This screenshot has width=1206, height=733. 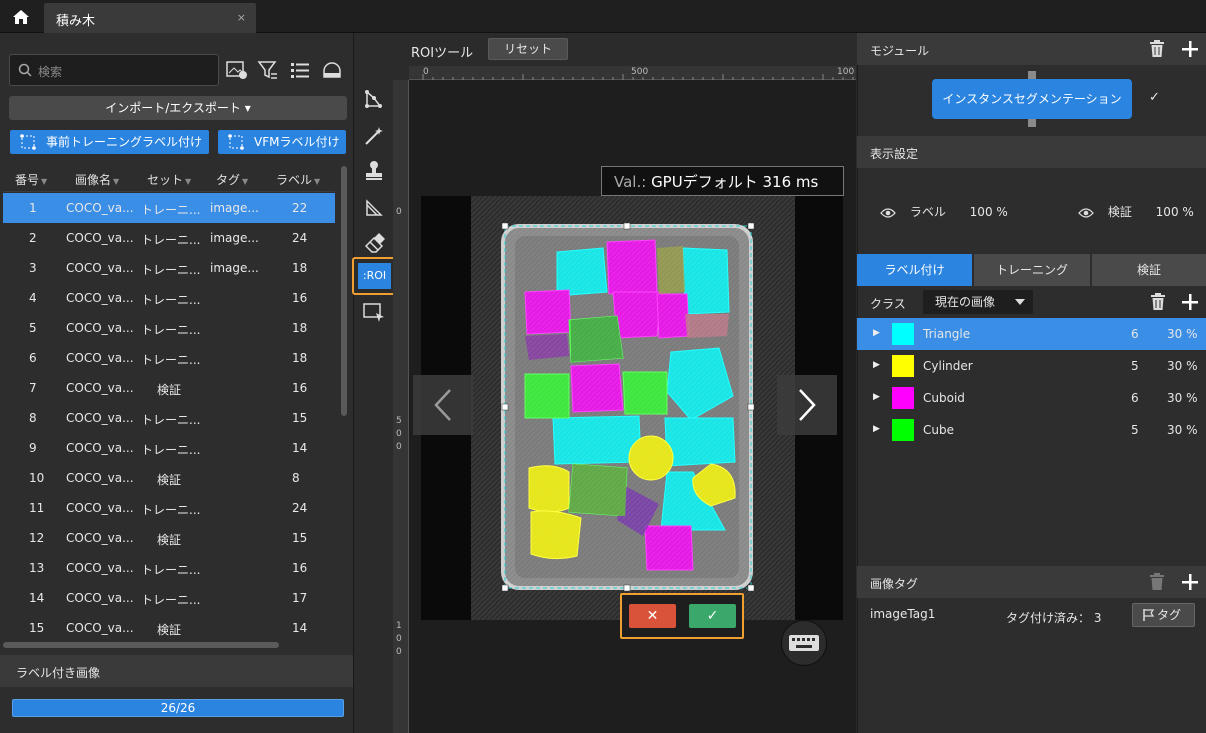 I want to click on class-count: 5, so click(x=1135, y=366).